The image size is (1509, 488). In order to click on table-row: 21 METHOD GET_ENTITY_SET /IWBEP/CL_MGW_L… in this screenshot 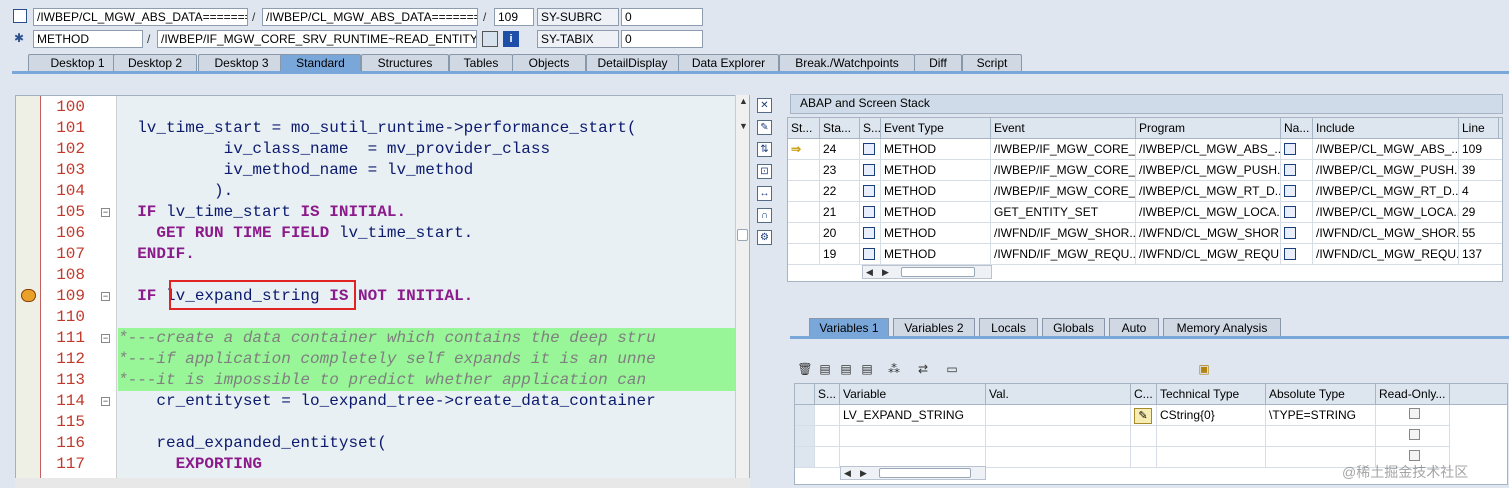, I will do `click(1145, 212)`.